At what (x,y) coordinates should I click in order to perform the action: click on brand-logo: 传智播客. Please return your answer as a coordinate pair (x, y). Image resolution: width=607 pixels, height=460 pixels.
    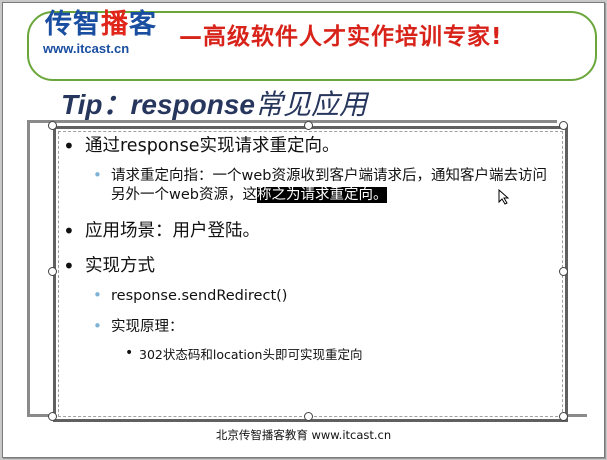
    Looking at the image, I should click on (101, 24).